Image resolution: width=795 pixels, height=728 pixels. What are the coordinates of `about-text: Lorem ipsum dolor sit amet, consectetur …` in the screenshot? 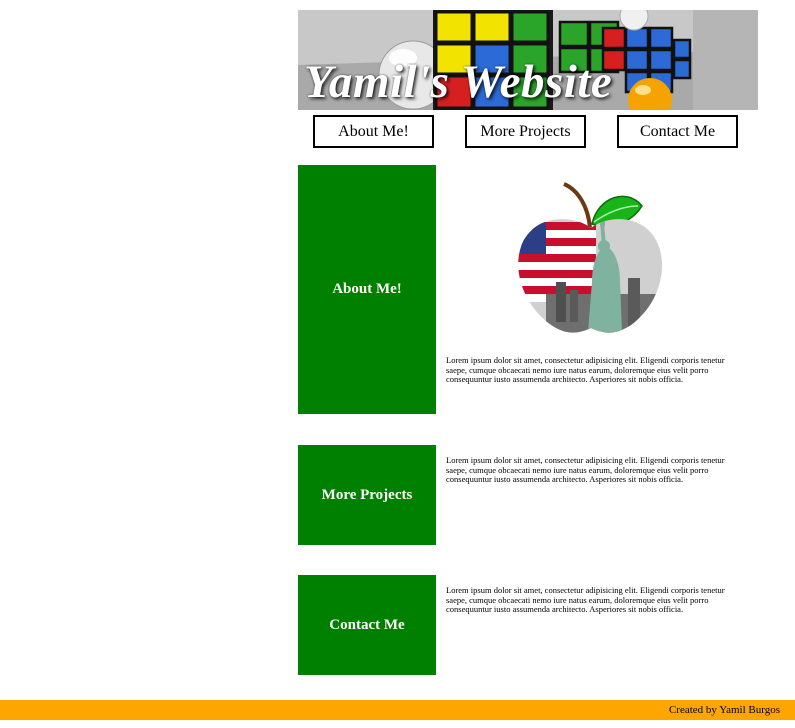 It's located at (585, 370).